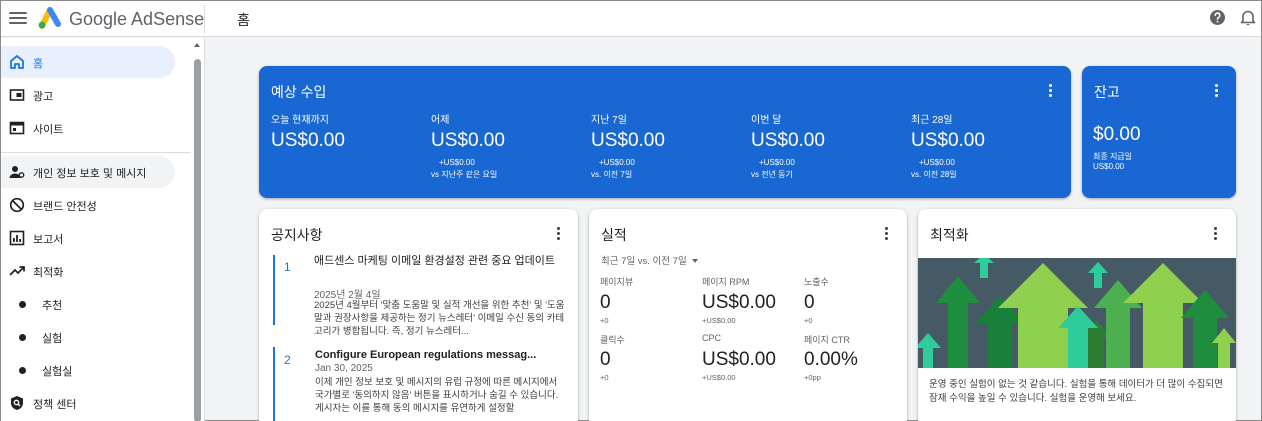  What do you see at coordinates (17, 403) in the screenshot?
I see `policy-icon` at bounding box center [17, 403].